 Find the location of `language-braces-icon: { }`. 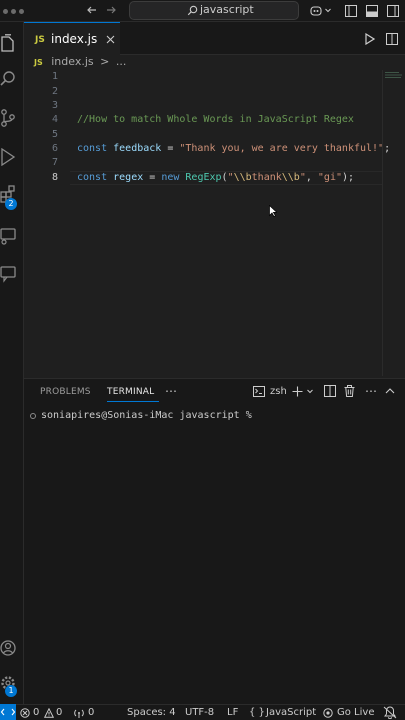

language-braces-icon: { } is located at coordinates (257, 712).